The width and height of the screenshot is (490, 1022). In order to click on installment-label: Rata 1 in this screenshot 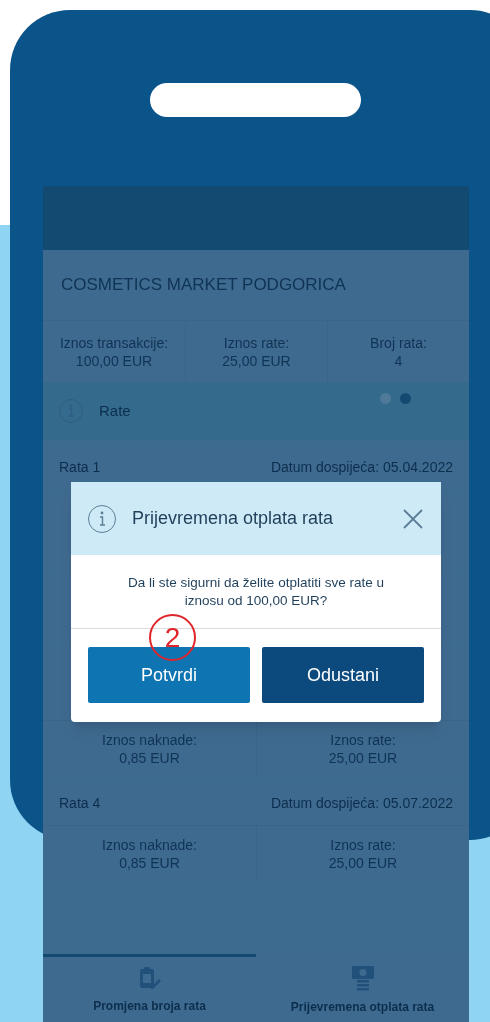, I will do `click(80, 467)`.